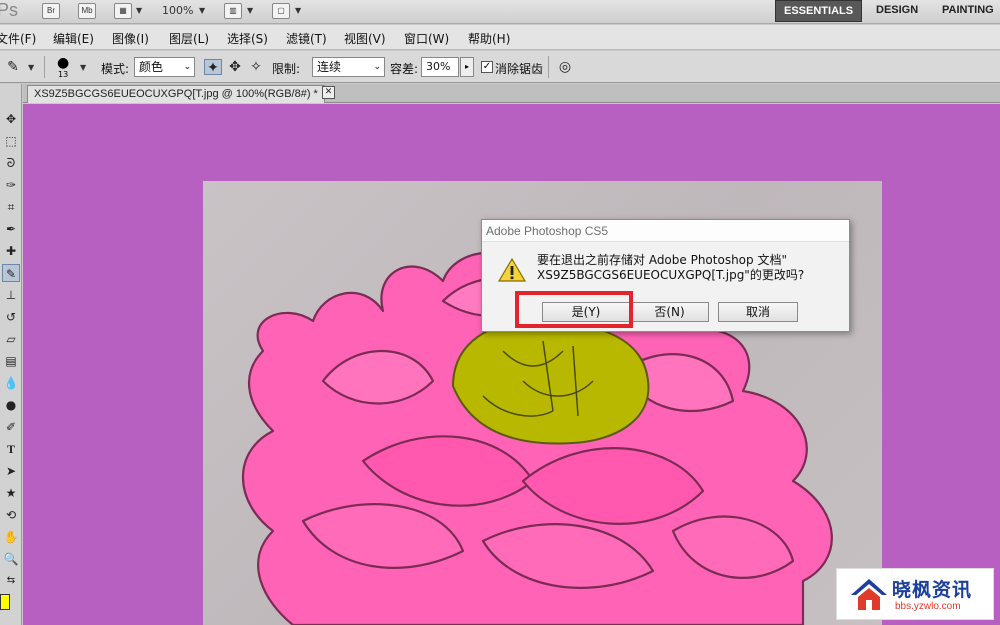 This screenshot has width=1000, height=625. I want to click on clone-stamp-tool-icon: ⊥, so click(11, 295).